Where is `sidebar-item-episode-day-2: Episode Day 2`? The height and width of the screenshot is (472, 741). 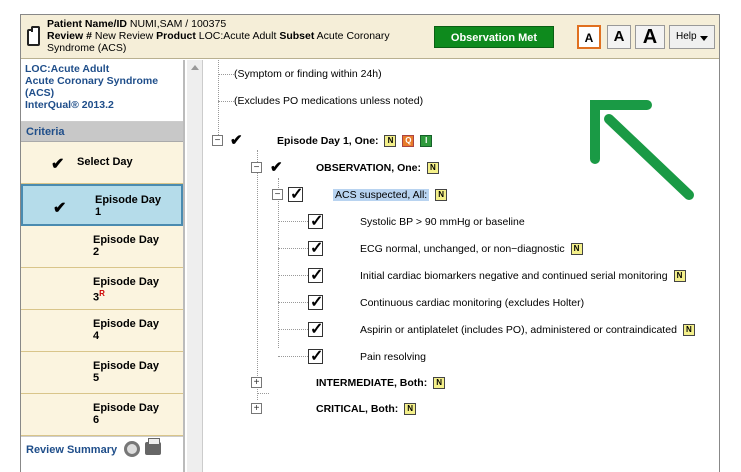
sidebar-item-episode-day-2: Episode Day 2 is located at coordinates (102, 247).